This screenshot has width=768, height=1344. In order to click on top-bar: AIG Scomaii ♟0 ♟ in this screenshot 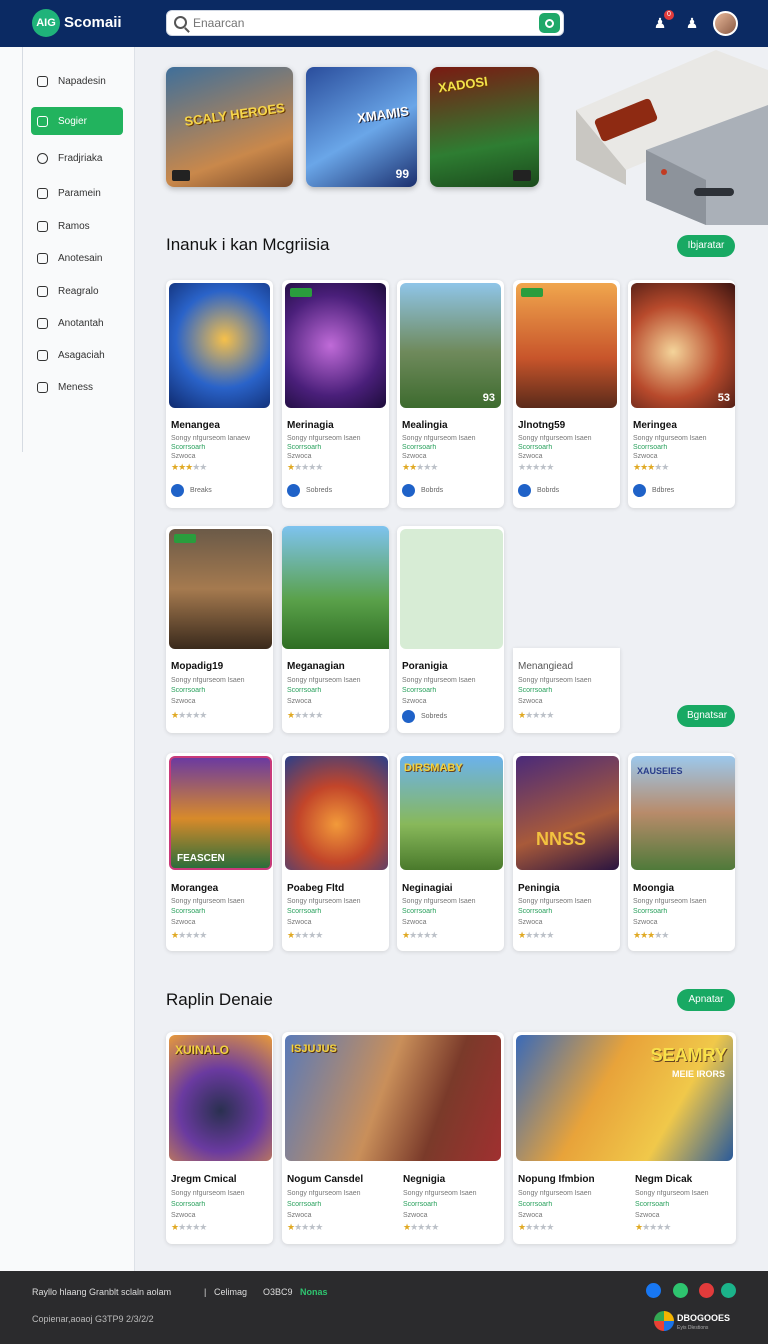, I will do `click(384, 23)`.